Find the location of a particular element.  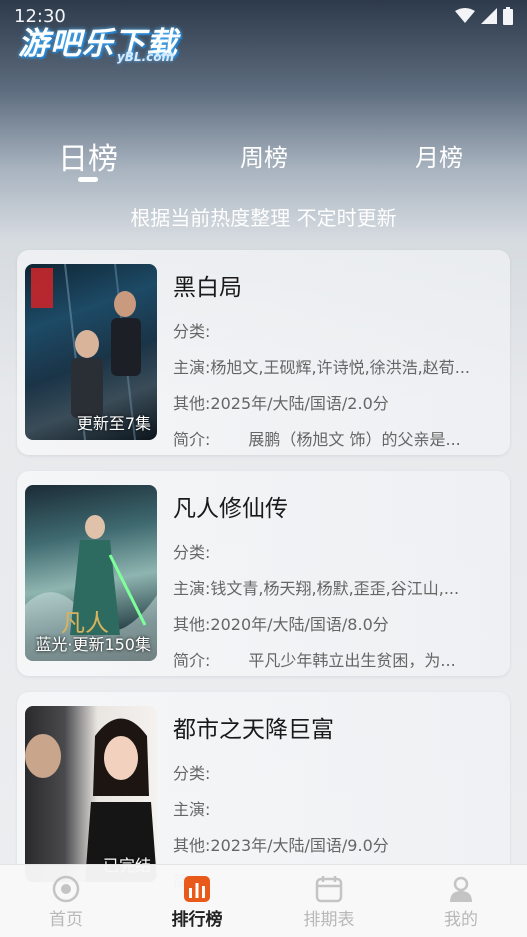

nav-schedule-label: 排期表 is located at coordinates (329, 920).